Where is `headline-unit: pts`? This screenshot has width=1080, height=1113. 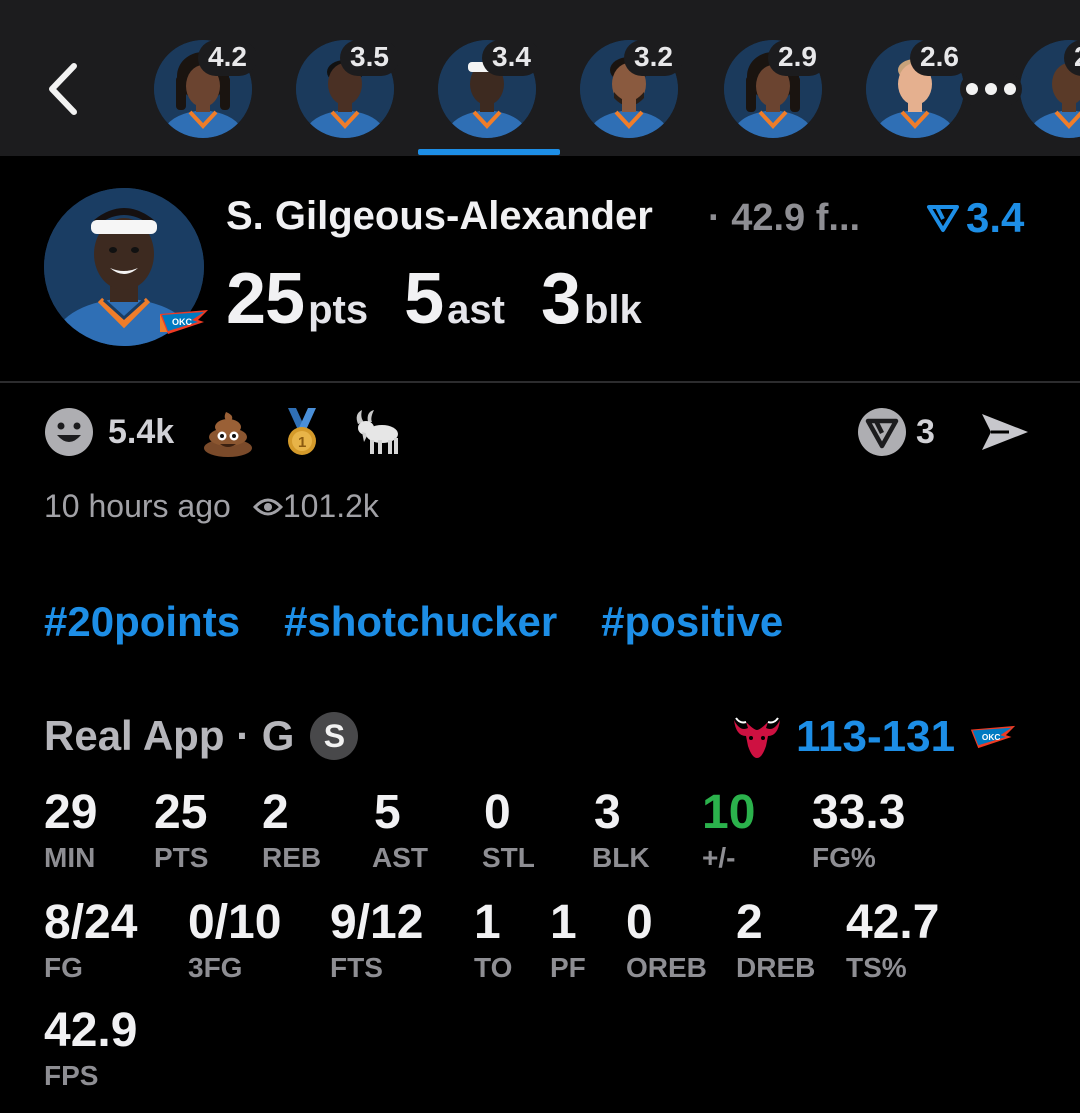
headline-unit: pts is located at coordinates (338, 310).